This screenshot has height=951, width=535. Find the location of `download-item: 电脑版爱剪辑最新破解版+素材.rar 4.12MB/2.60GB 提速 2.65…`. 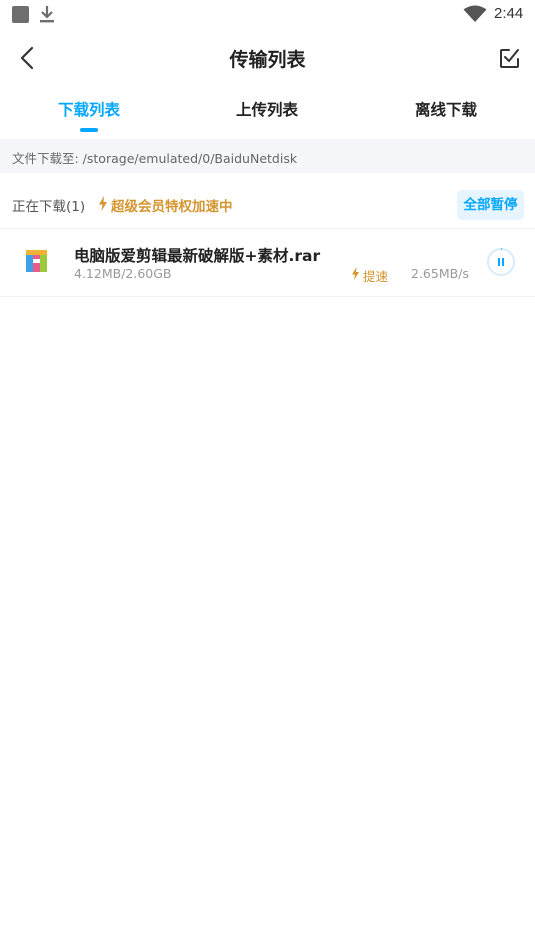

download-item: 电脑版爱剪辑最新破解版+素材.rar 4.12MB/2.60GB 提速 2.65… is located at coordinates (267, 263).